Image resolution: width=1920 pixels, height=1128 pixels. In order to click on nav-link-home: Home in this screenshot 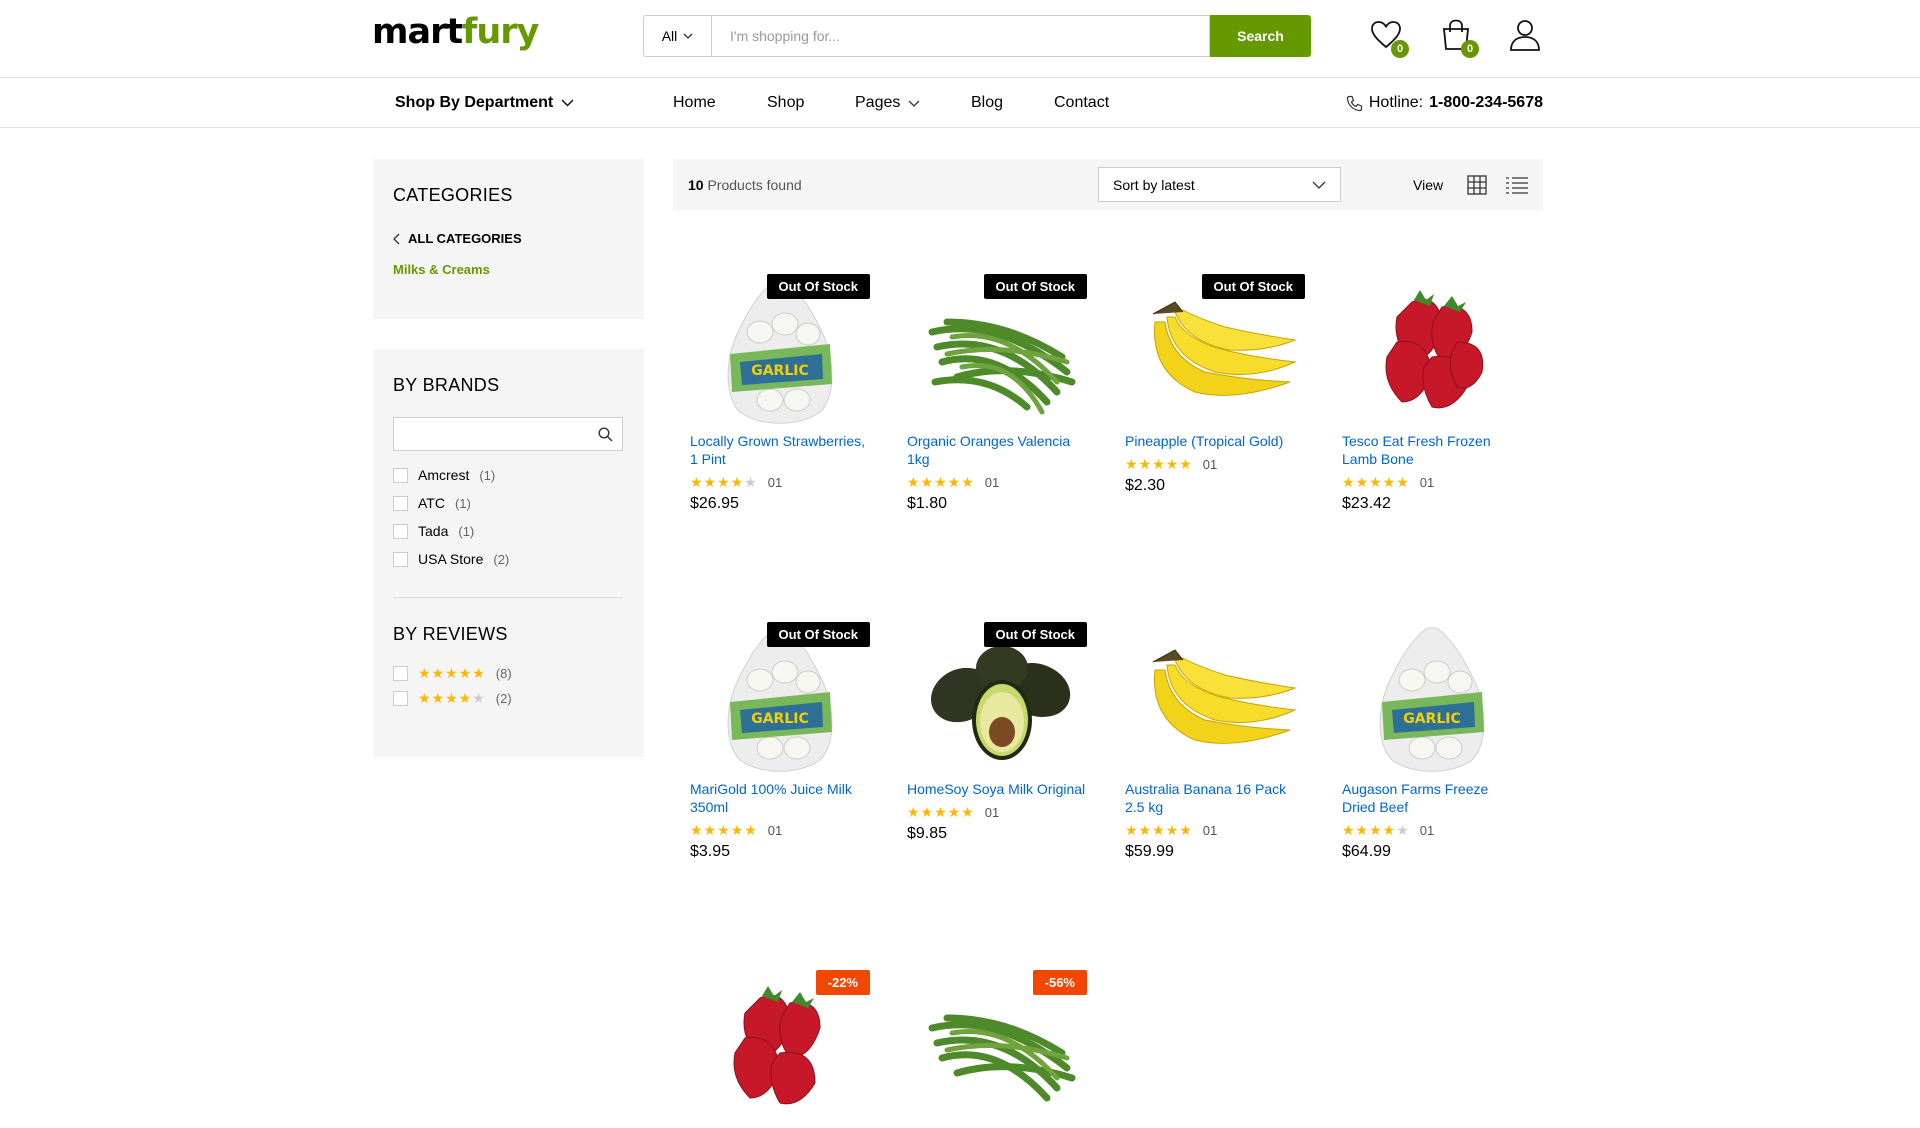, I will do `click(720, 103)`.